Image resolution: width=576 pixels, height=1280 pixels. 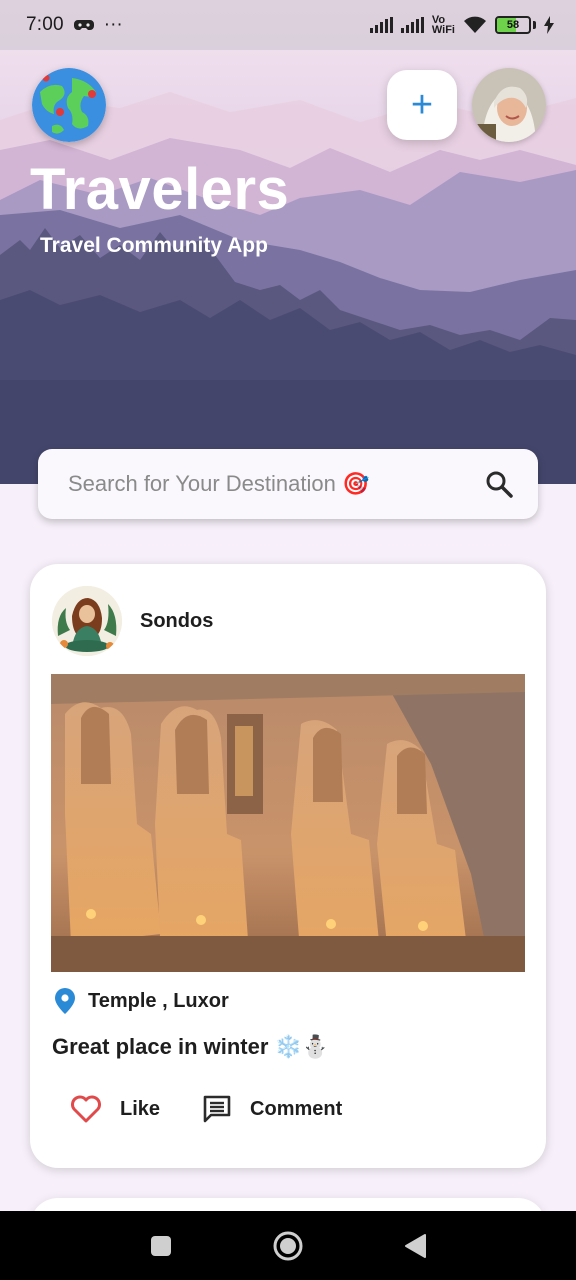 What do you see at coordinates (154, 245) in the screenshot?
I see `app-subtitle: Travel Community App` at bounding box center [154, 245].